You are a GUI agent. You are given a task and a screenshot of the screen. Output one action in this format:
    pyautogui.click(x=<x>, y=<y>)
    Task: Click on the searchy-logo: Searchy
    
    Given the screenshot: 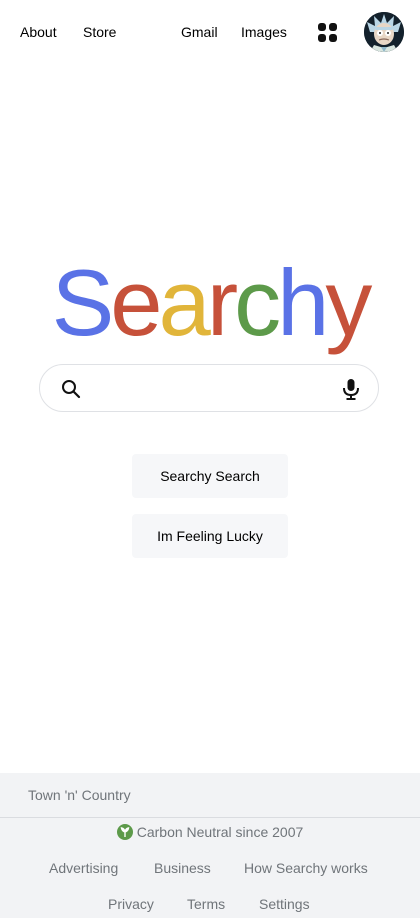 What is the action you would take?
    pyautogui.click(x=210, y=303)
    